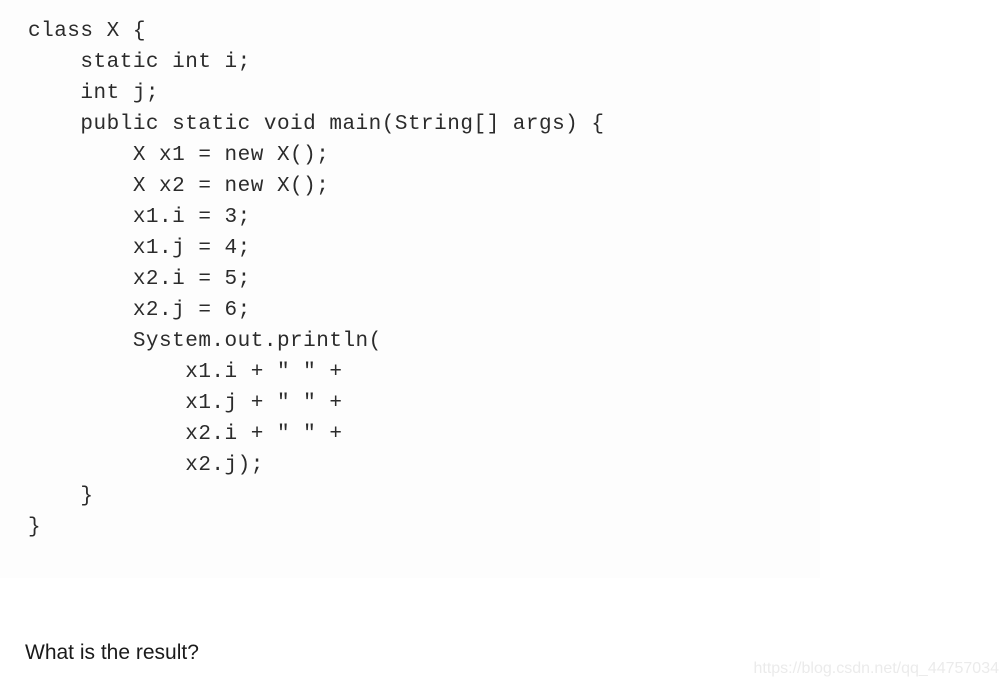  I want to click on question-text: What is the result?, so click(112, 652).